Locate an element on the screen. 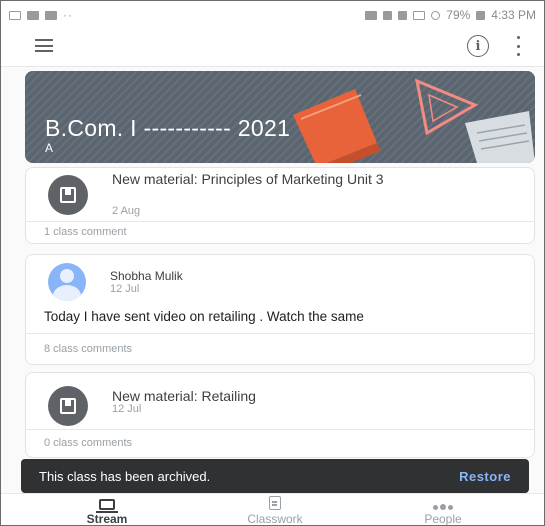  tab-label: People is located at coordinates (443, 519).